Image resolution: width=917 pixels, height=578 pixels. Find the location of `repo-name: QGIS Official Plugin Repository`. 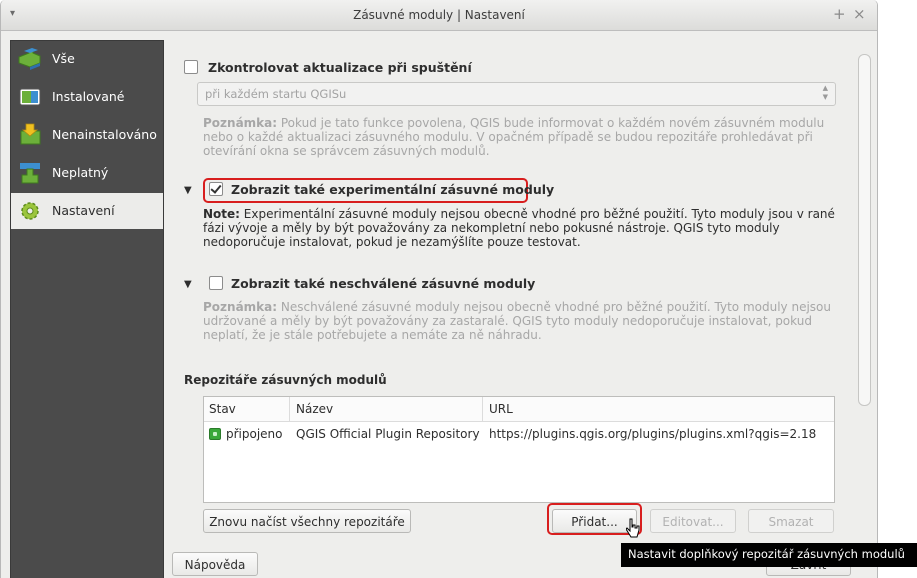

repo-name: QGIS Official Plugin Repository is located at coordinates (388, 434).